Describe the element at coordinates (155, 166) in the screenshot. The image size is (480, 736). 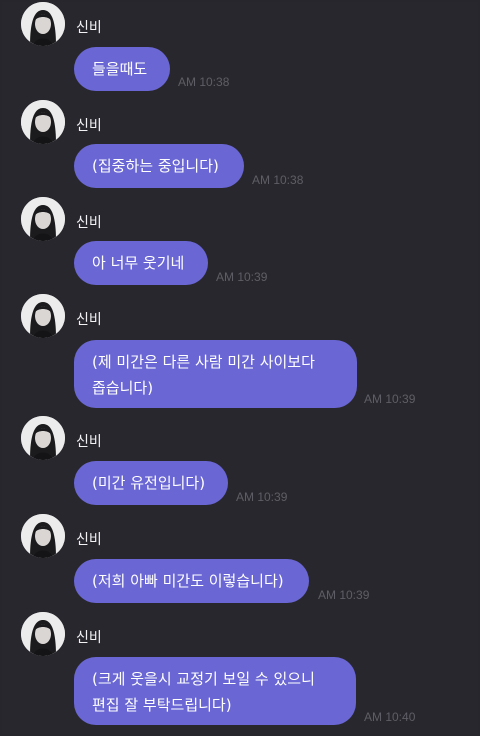
I see `message-text: (집중하는 중입니다)` at that location.